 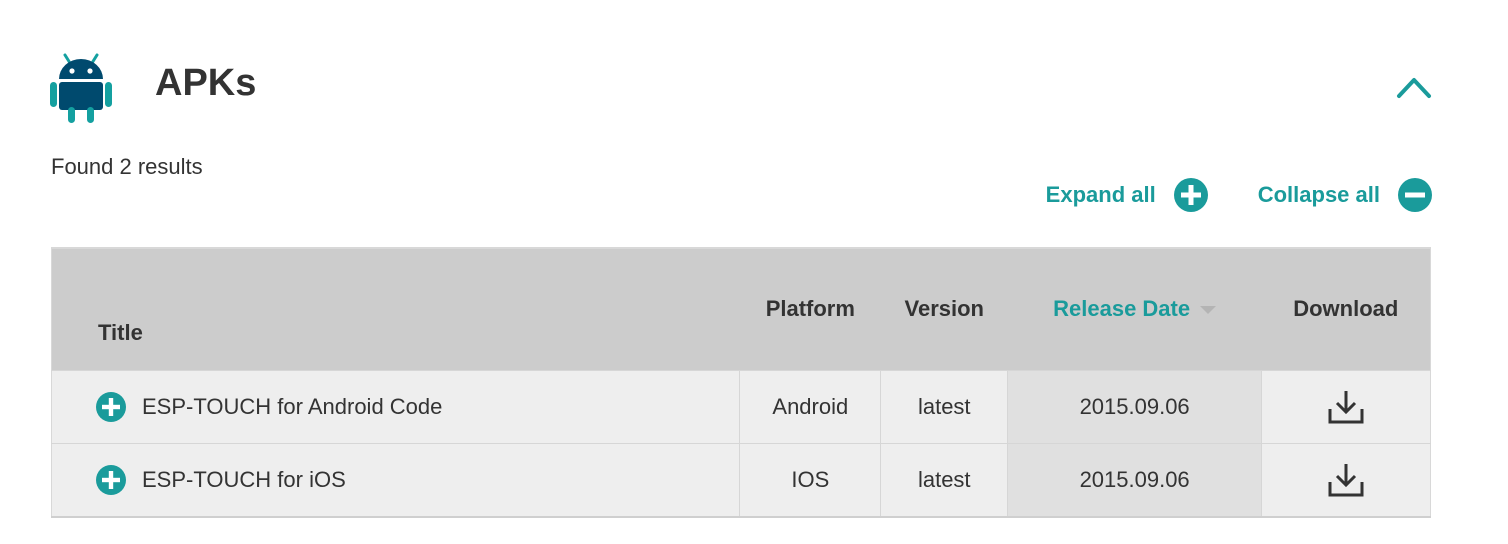 I want to click on column-header-version: Version, so click(x=944, y=309).